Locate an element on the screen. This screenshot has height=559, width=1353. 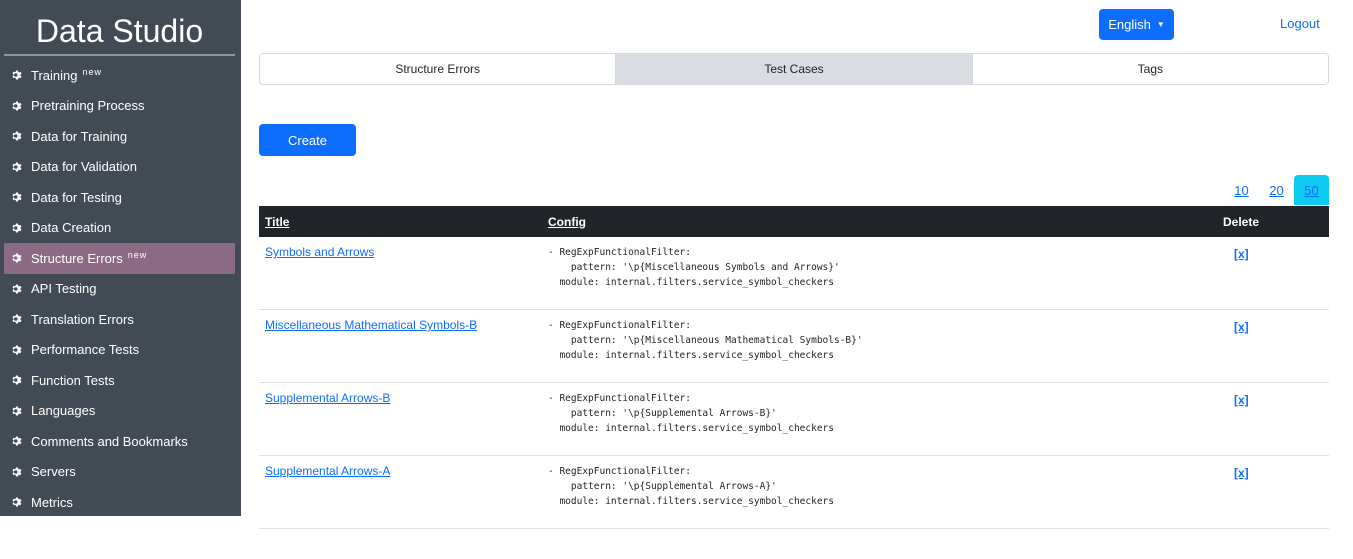
language-dropdown: English ▼ is located at coordinates (1136, 24).